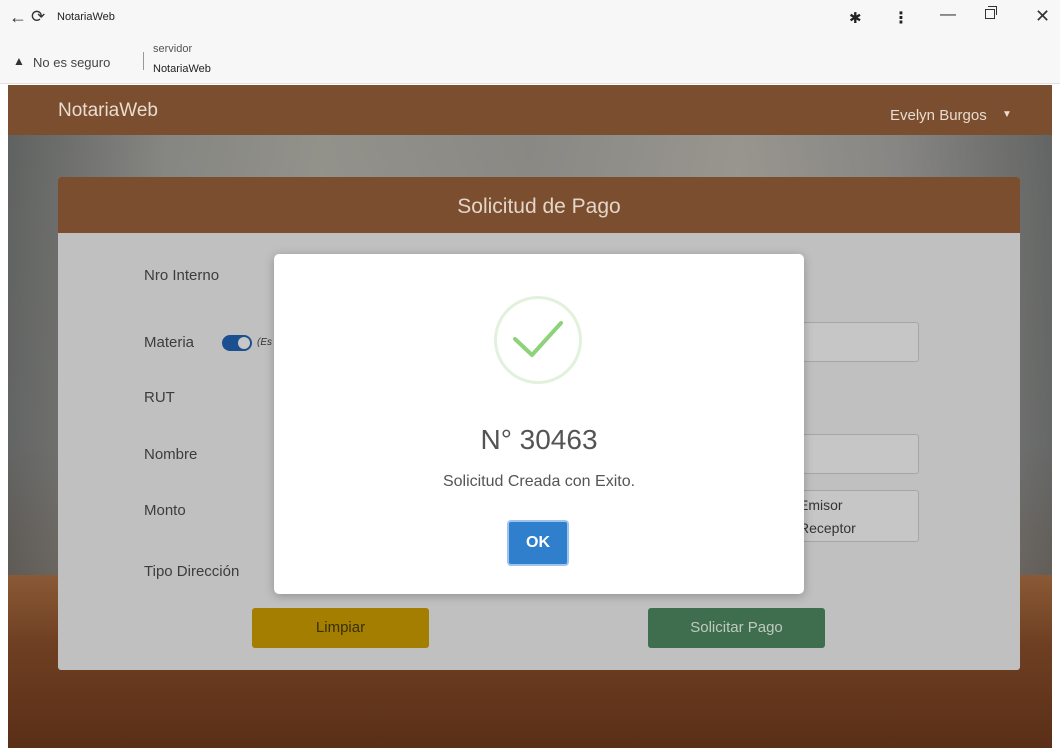 The image size is (1060, 748). Describe the element at coordinates (538, 339) in the screenshot. I see `checkmark-icon` at that location.